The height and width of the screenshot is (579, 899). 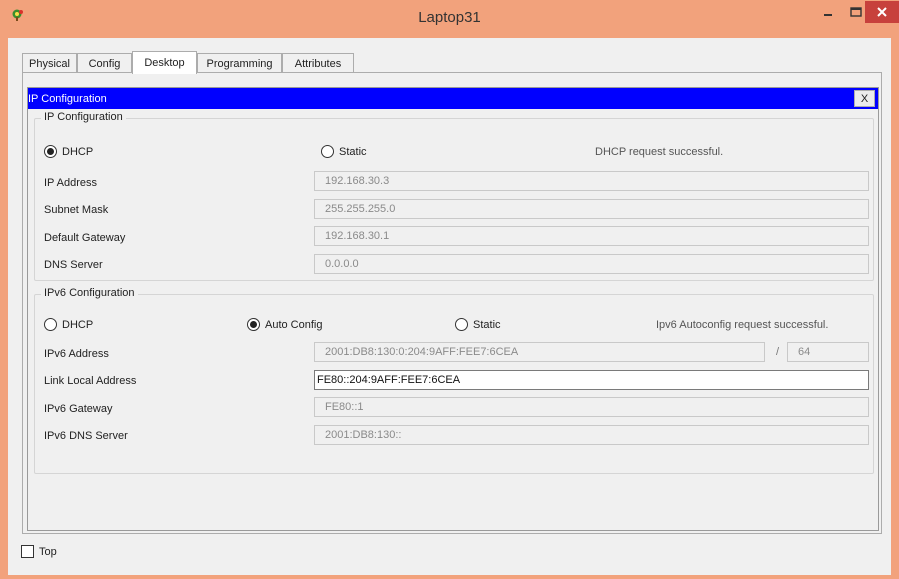 I want to click on close-button, so click(x=882, y=12).